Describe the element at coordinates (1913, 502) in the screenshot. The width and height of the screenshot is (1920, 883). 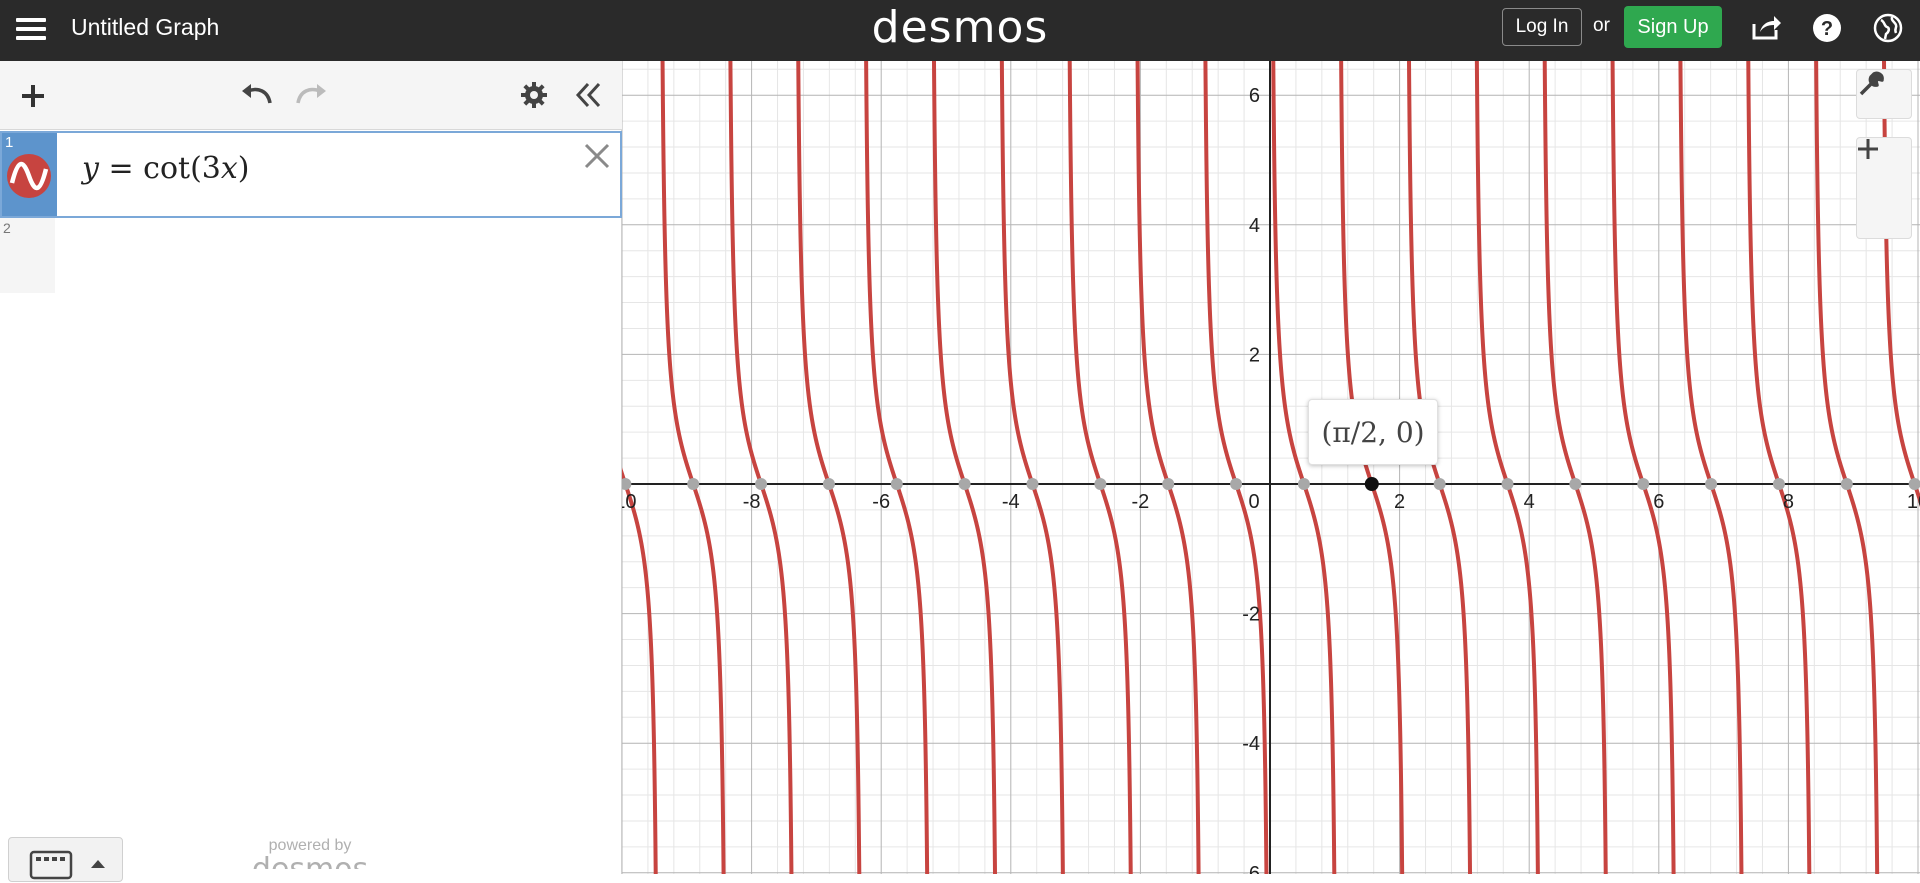
I see `x-tick-label: 10` at that location.